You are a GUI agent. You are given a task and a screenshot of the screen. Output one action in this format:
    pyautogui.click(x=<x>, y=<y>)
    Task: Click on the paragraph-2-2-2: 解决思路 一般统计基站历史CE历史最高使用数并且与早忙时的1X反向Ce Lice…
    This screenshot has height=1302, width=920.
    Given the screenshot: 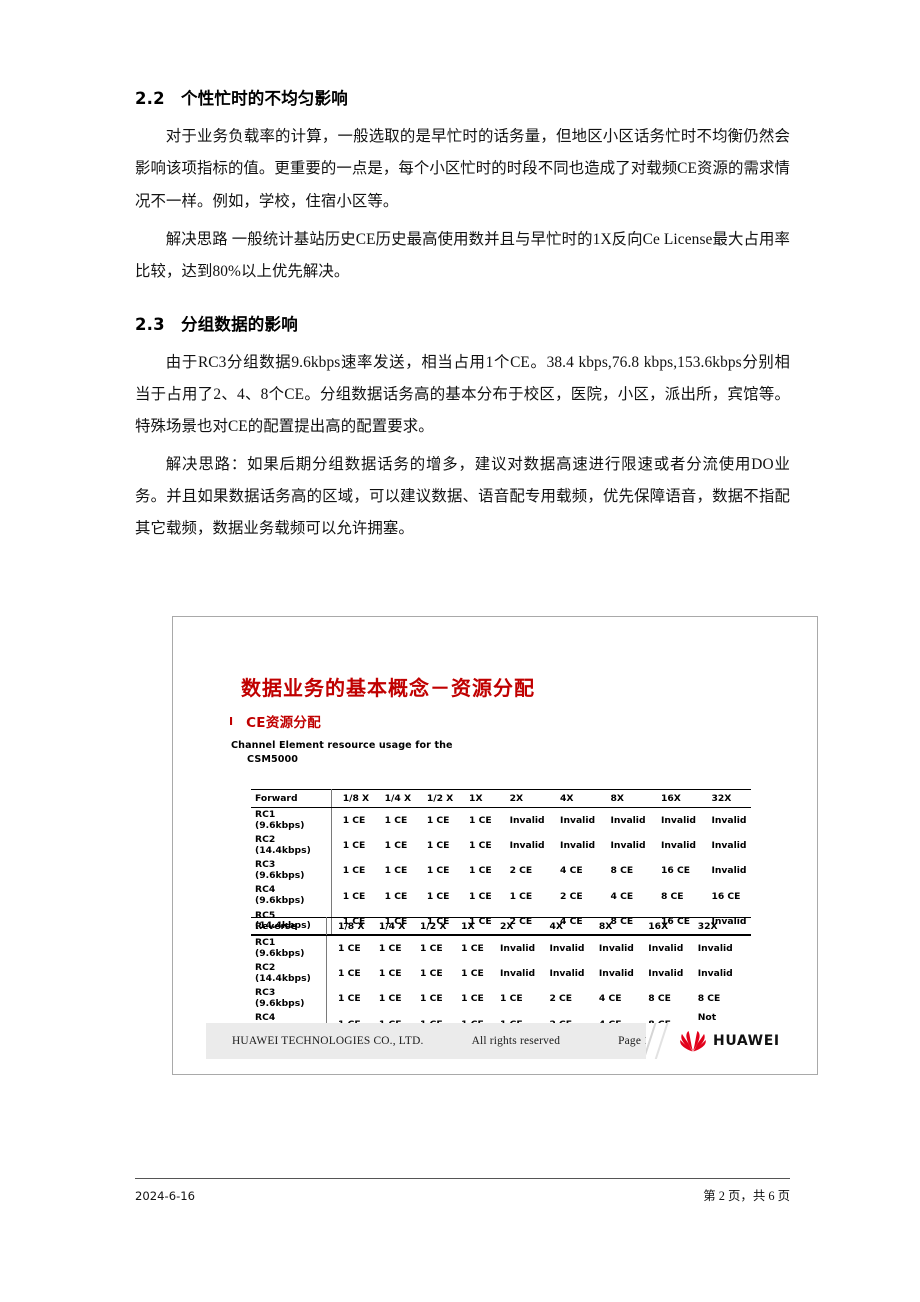 What is the action you would take?
    pyautogui.click(x=462, y=255)
    